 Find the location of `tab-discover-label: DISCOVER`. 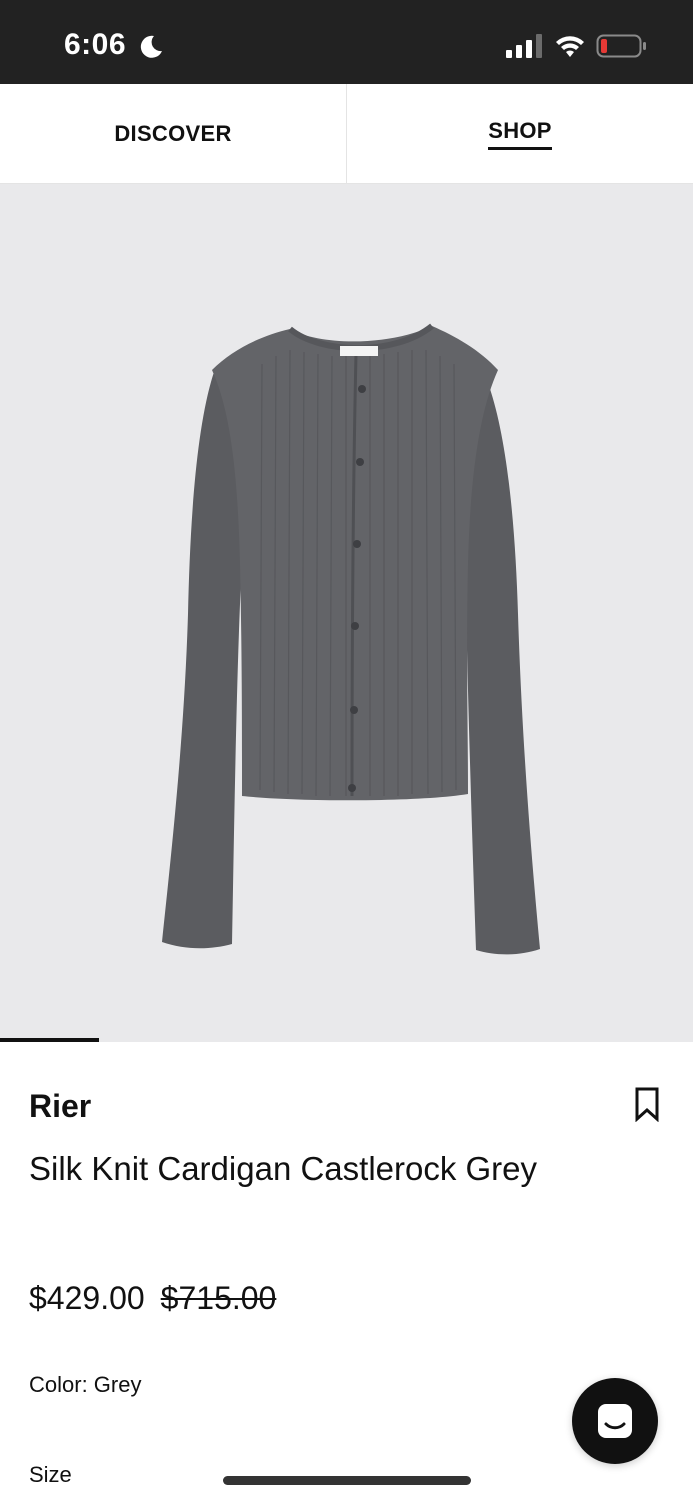

tab-discover-label: DISCOVER is located at coordinates (173, 133).